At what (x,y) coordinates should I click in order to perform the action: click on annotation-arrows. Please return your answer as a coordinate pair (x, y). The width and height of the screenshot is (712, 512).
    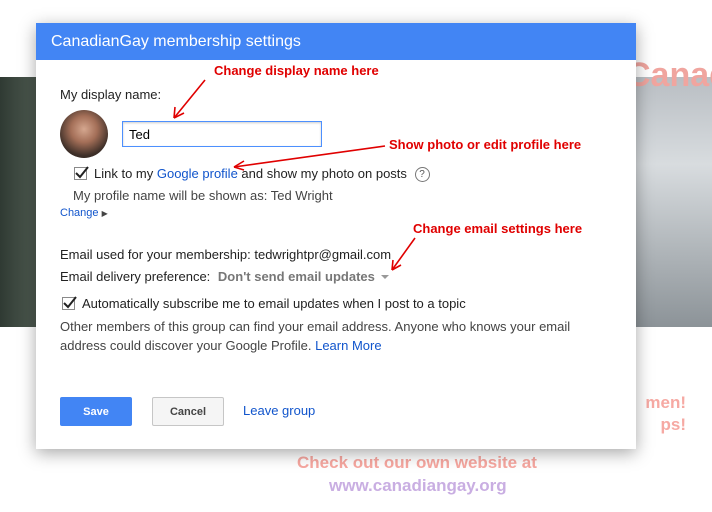
    Looking at the image, I should click on (294, 175).